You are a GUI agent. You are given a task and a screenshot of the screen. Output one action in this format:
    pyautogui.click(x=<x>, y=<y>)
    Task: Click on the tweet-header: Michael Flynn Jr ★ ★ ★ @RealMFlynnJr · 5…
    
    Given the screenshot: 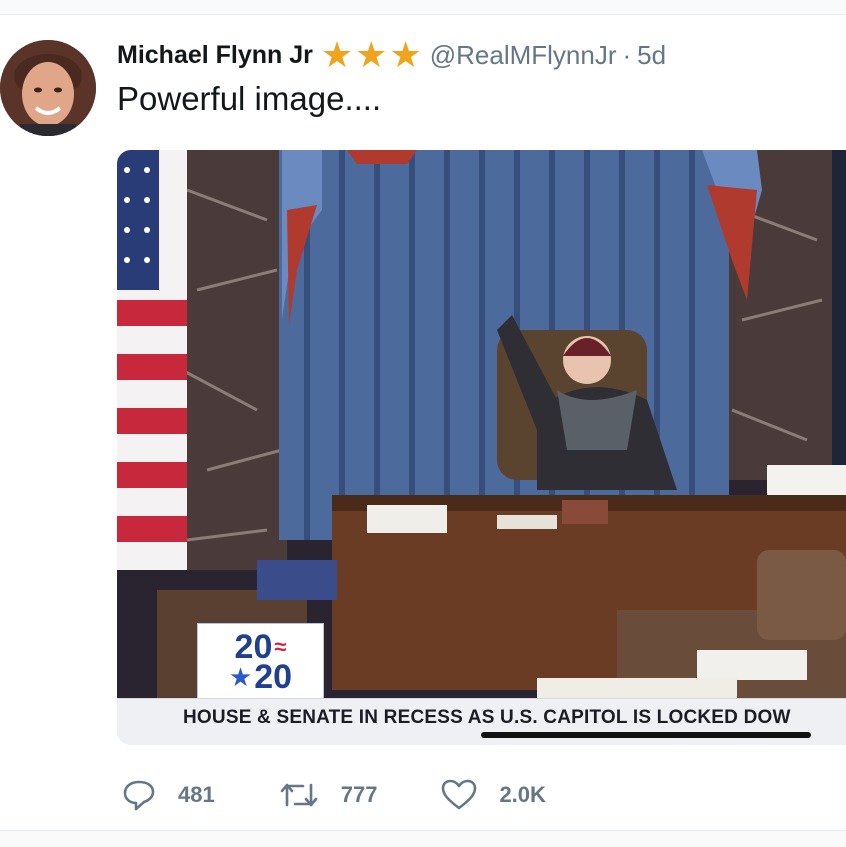 What is the action you would take?
    pyautogui.click(x=391, y=55)
    